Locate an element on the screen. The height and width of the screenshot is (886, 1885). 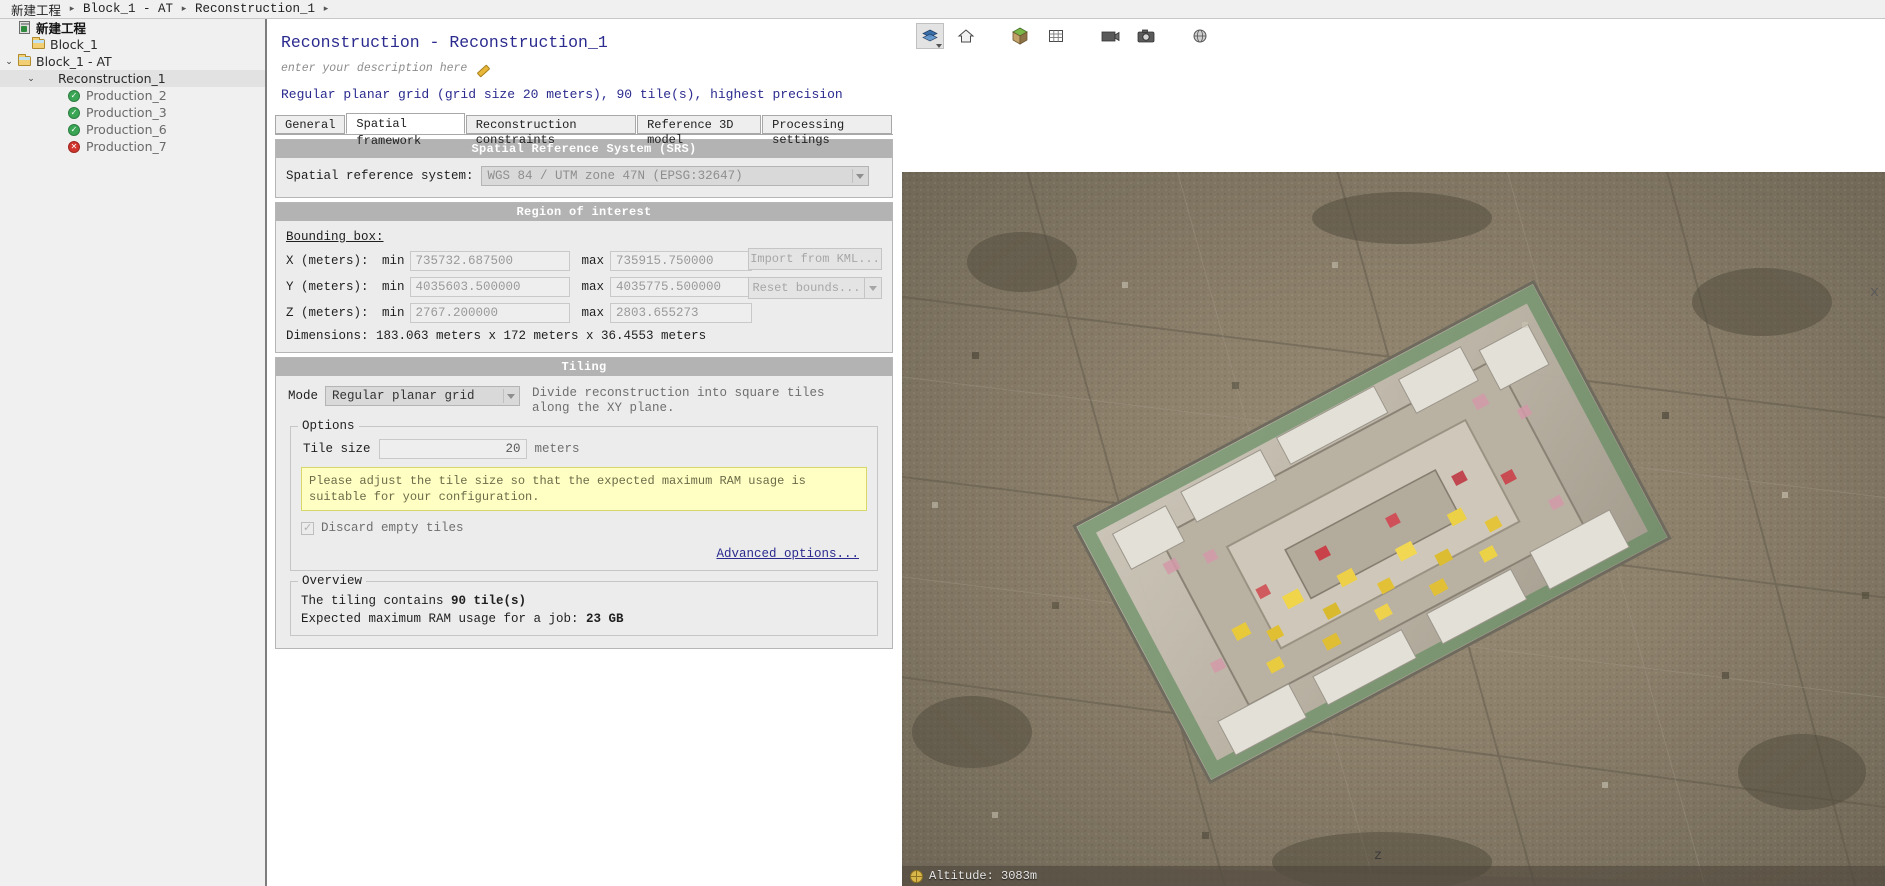
tab-reference-3d-model: Reference 3D model is located at coordinates (699, 131).